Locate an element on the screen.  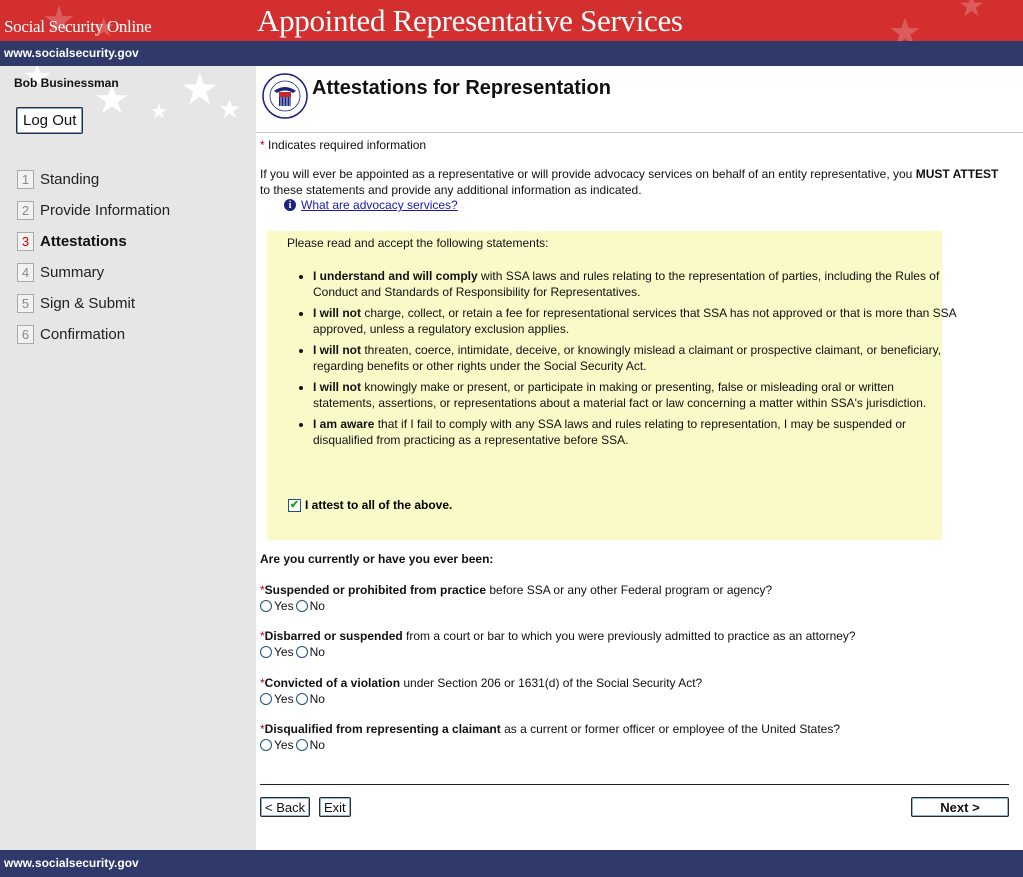
page-header: Attestations for Representation is located at coordinates (639, 99).